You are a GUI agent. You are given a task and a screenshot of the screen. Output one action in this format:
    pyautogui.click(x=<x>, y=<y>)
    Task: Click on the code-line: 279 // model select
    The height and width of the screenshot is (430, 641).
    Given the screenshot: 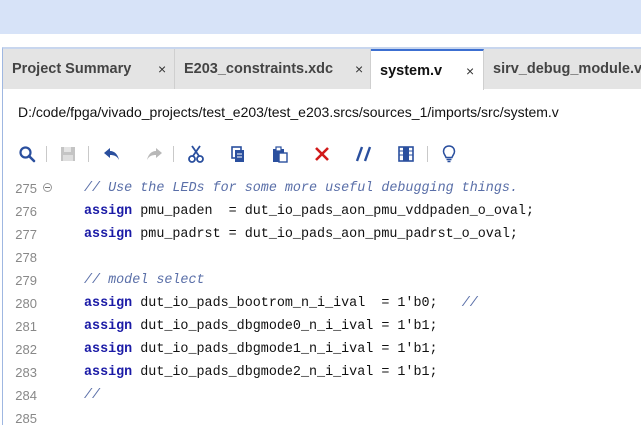 What is the action you would take?
    pyautogui.click(x=322, y=280)
    